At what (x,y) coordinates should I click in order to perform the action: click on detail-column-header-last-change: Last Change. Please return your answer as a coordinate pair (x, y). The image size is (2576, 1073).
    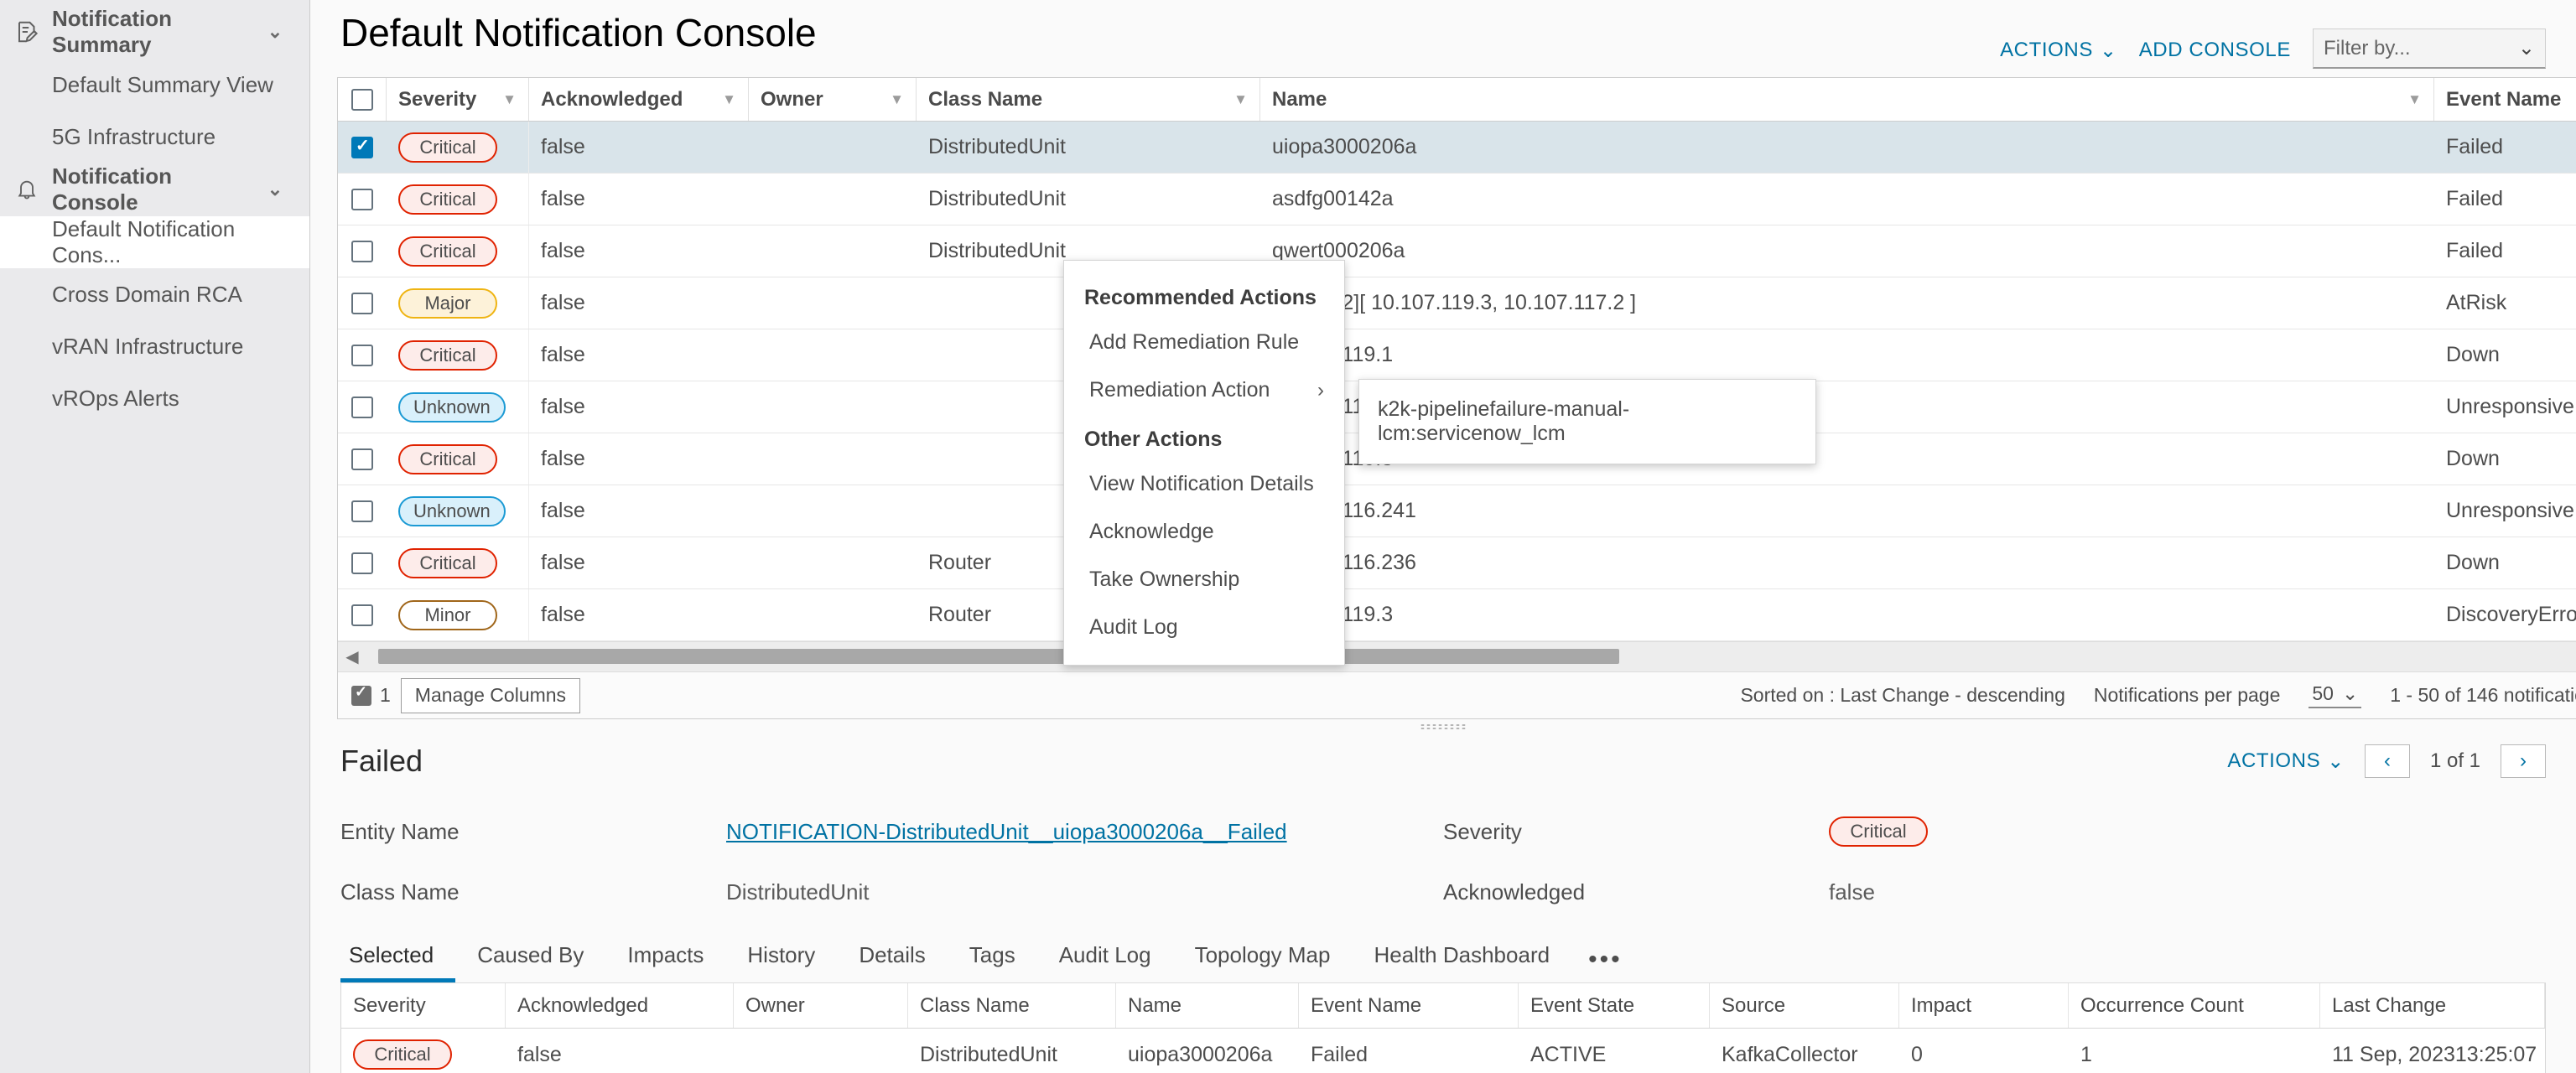
    Looking at the image, I should click on (2432, 1005).